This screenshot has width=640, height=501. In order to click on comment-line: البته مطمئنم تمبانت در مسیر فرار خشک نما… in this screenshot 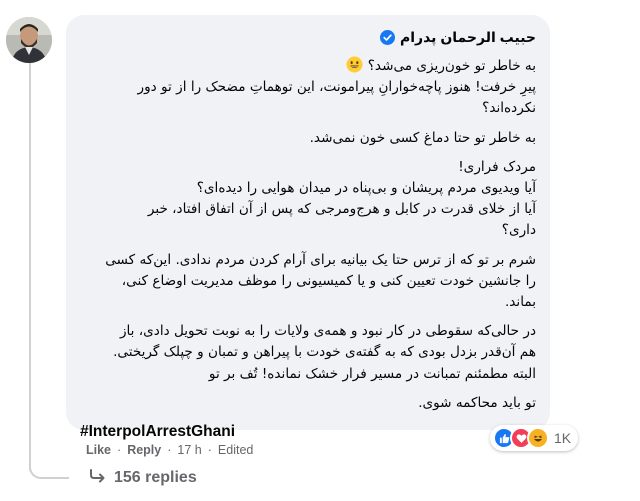, I will do `click(372, 373)`.